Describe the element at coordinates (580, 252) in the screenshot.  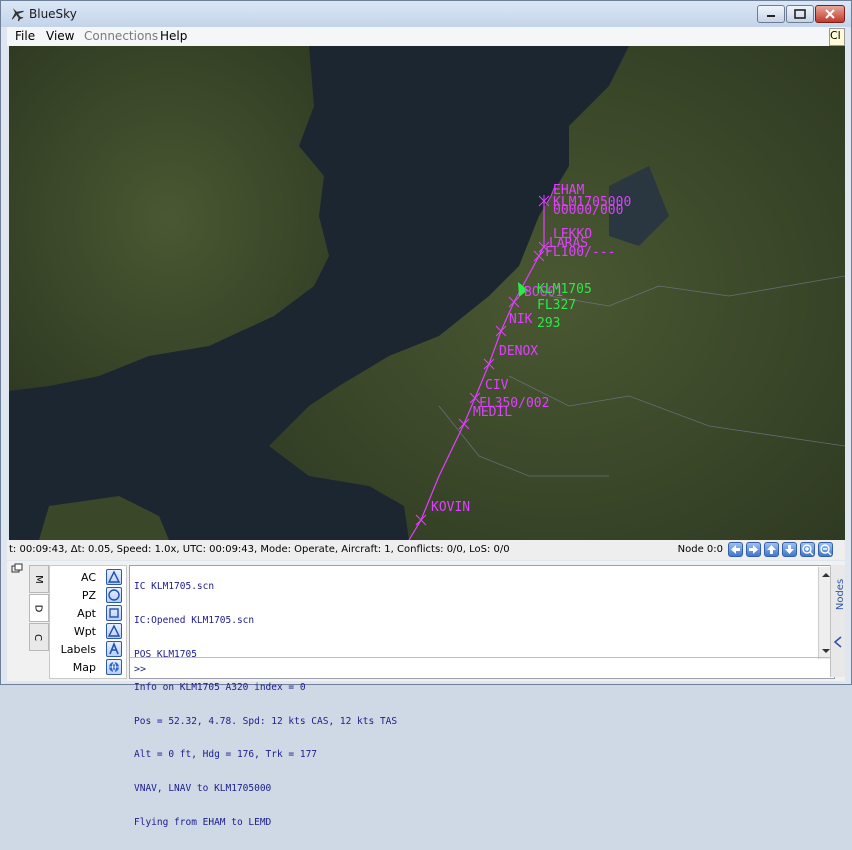
I see `route-label-fl100: FL100/---` at that location.